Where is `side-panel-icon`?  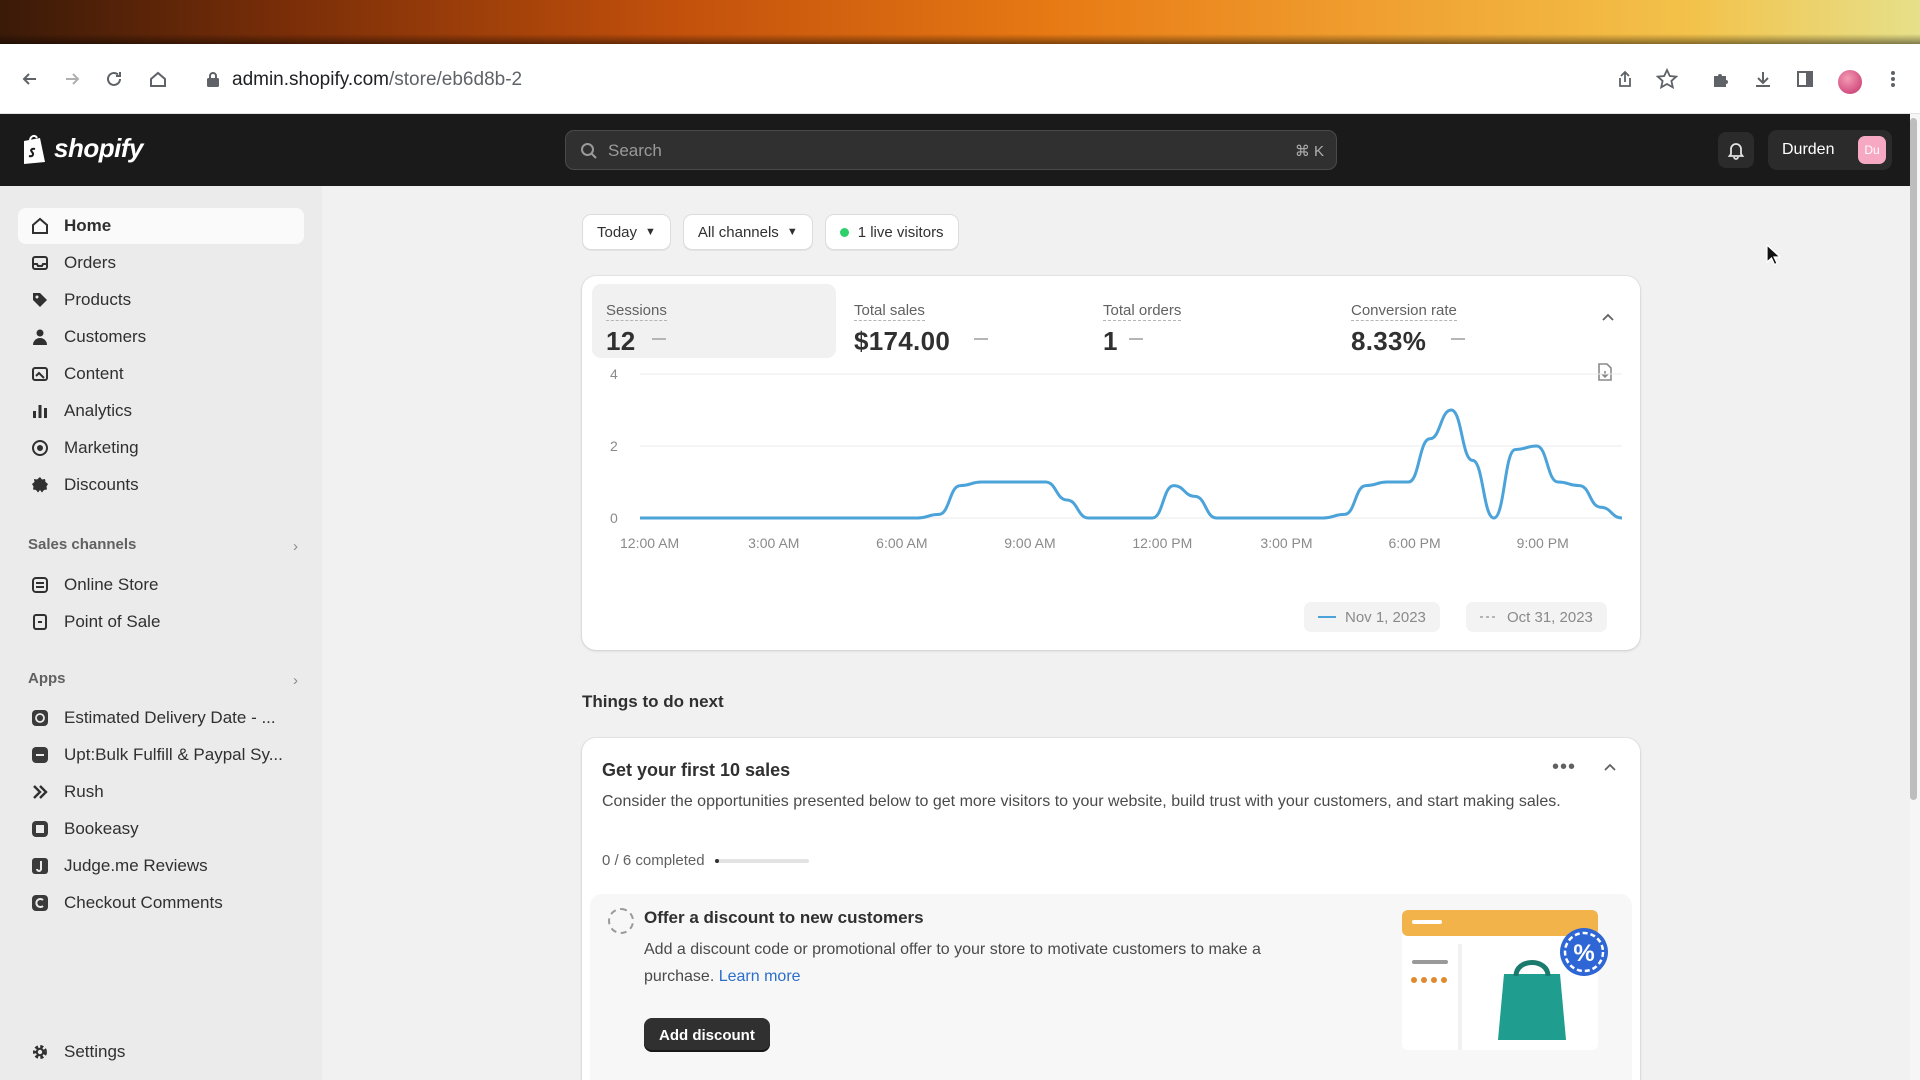
side-panel-icon is located at coordinates (1805, 79).